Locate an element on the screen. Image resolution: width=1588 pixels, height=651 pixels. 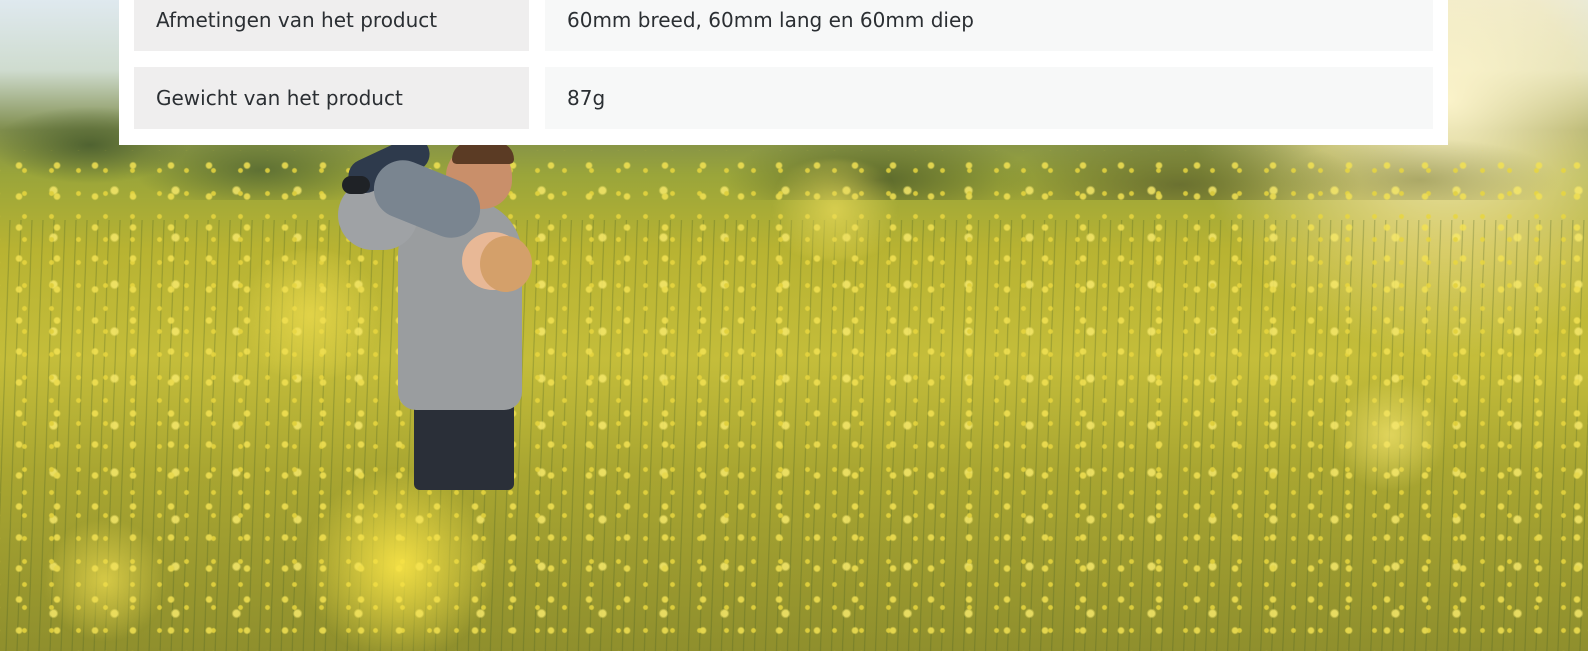
spec-row-weight: Gewicht van het product 87g is located at coordinates (783, 98).